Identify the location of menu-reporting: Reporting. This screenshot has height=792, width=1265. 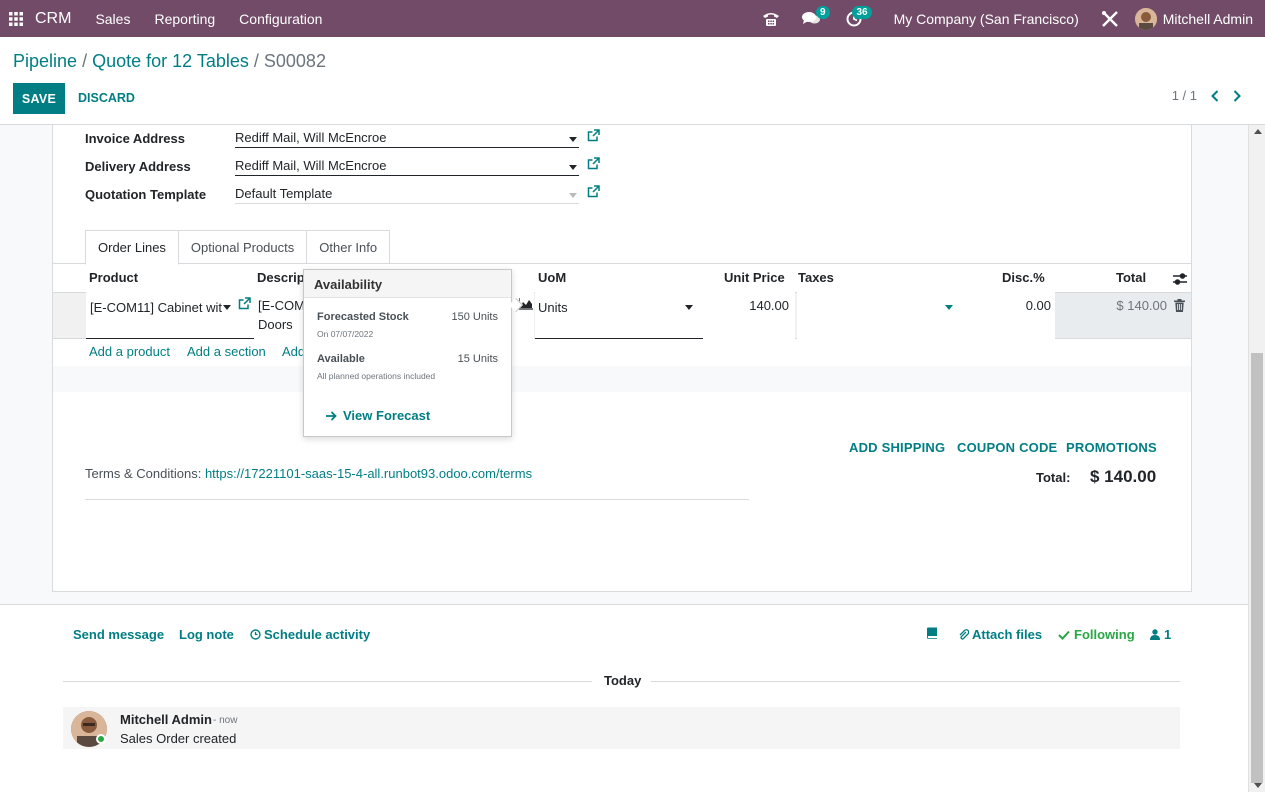
(184, 19).